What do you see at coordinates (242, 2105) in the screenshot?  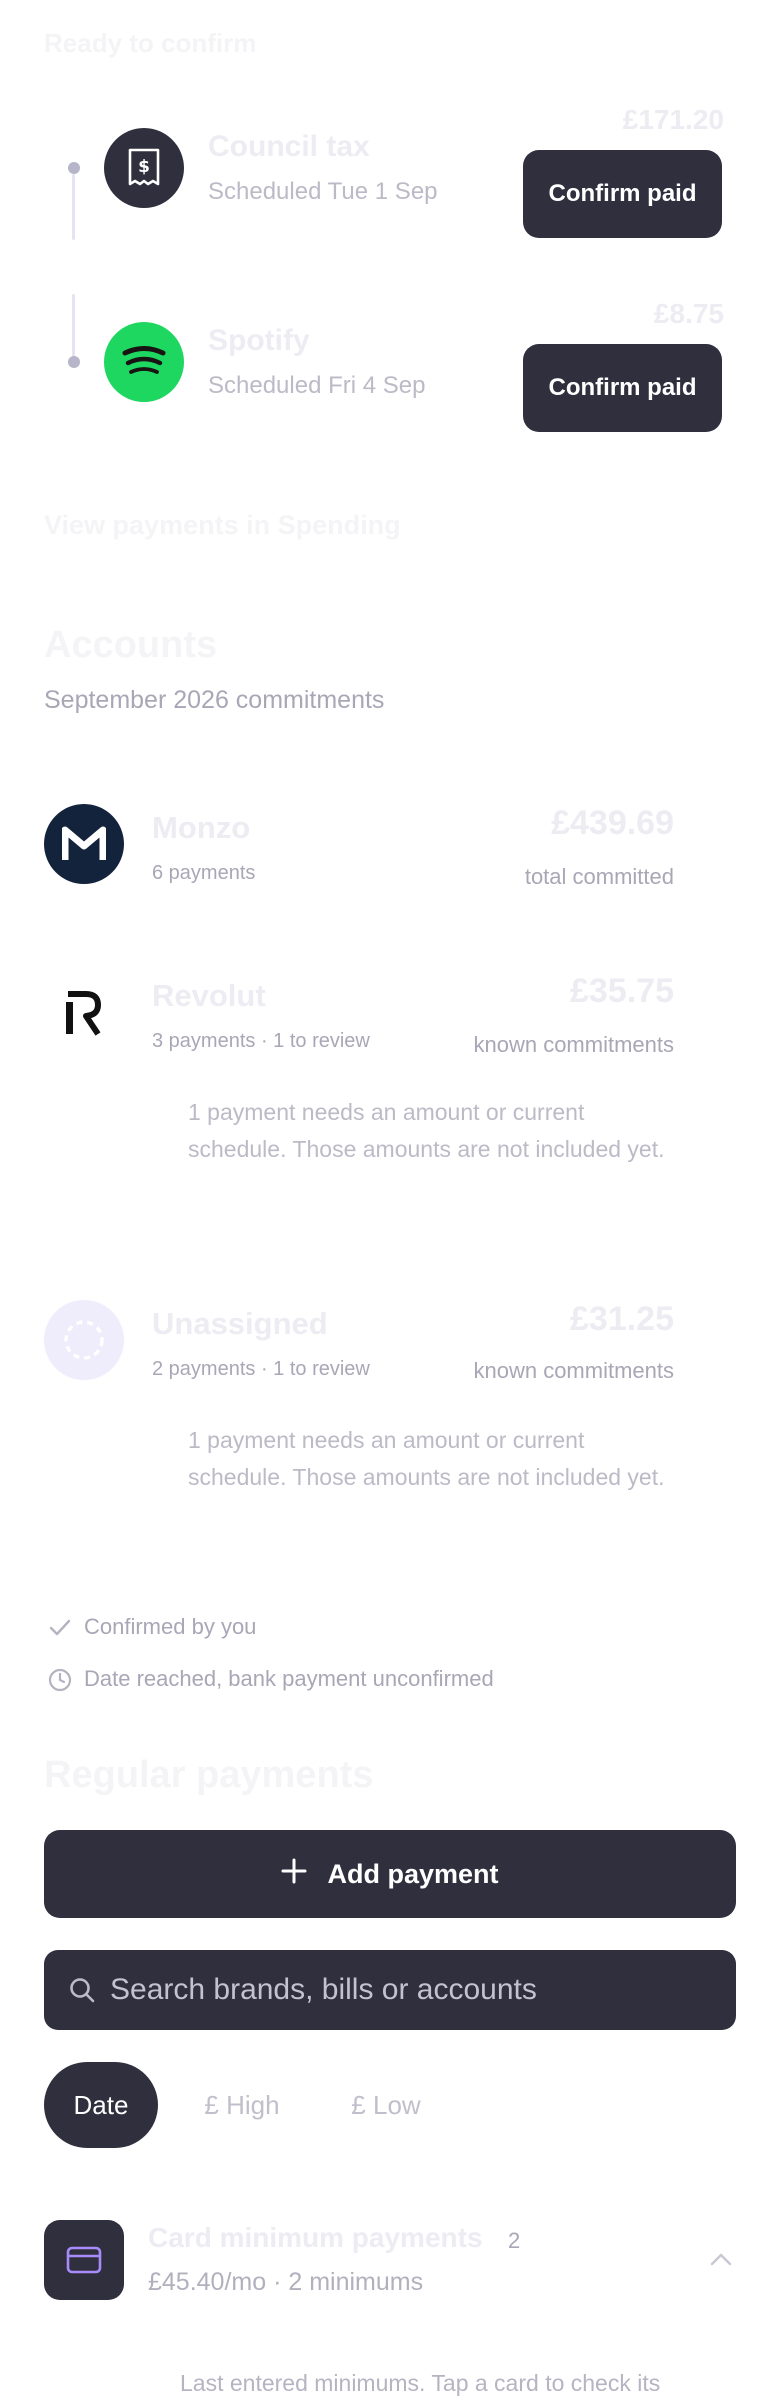 I see `sort-high-pill: £ High` at bounding box center [242, 2105].